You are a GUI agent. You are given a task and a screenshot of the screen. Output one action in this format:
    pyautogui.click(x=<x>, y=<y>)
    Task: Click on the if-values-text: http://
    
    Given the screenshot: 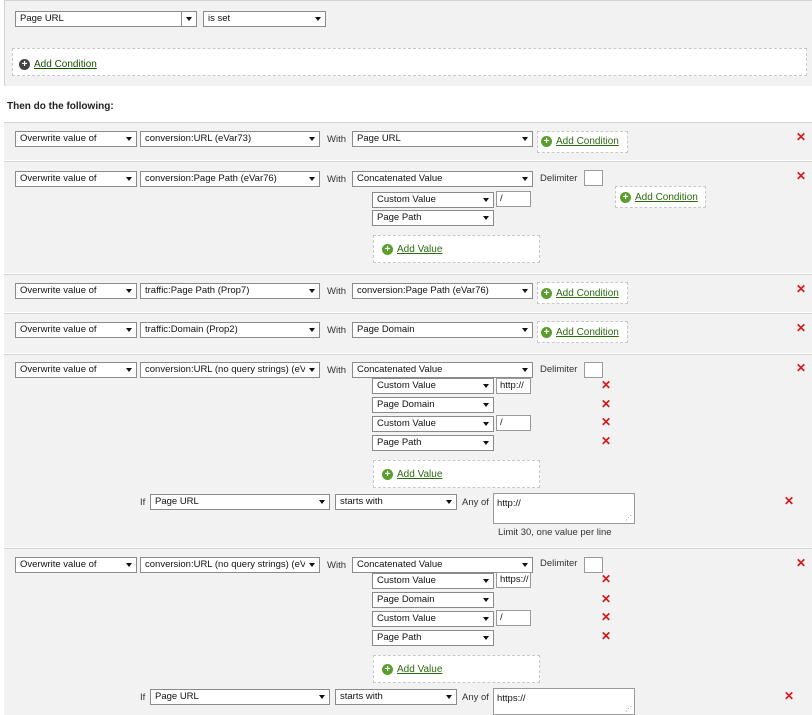 What is the action you would take?
    pyautogui.click(x=509, y=503)
    